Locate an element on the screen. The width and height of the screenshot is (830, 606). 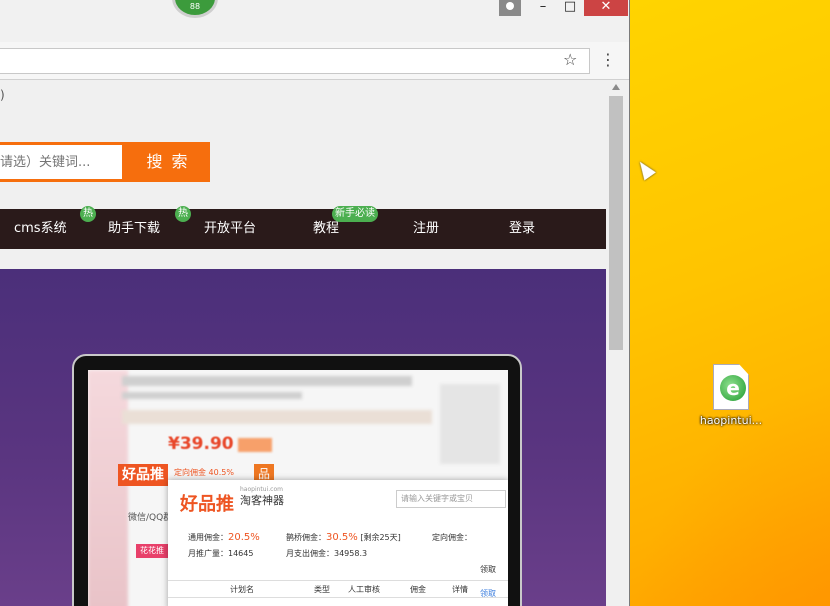
hpt-directed-rate: 定向佣金 40.5% is located at coordinates (204, 472).